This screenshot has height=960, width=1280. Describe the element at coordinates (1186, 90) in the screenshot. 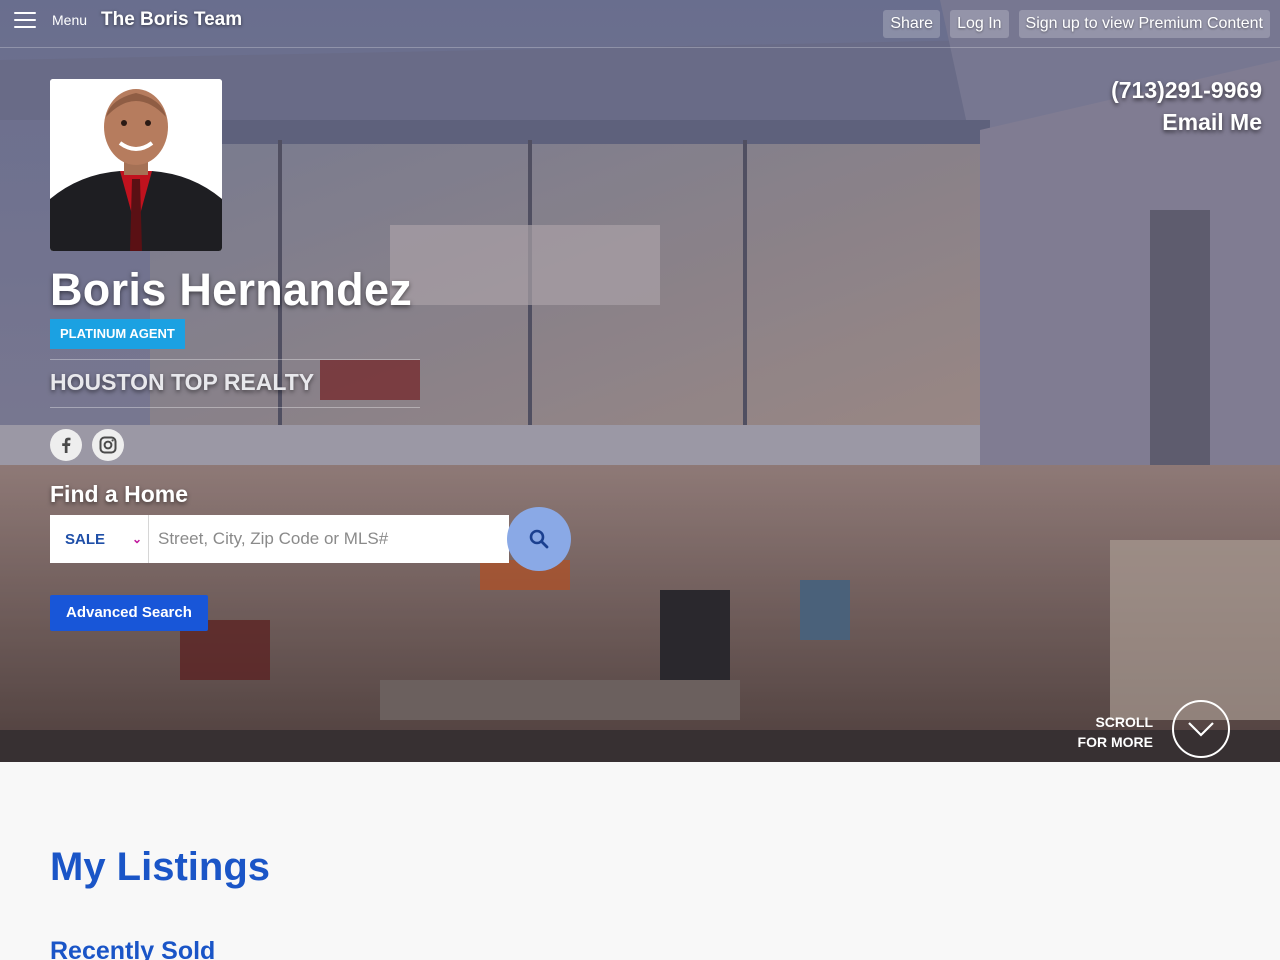

I see `phone-link: (713)291-9969` at that location.